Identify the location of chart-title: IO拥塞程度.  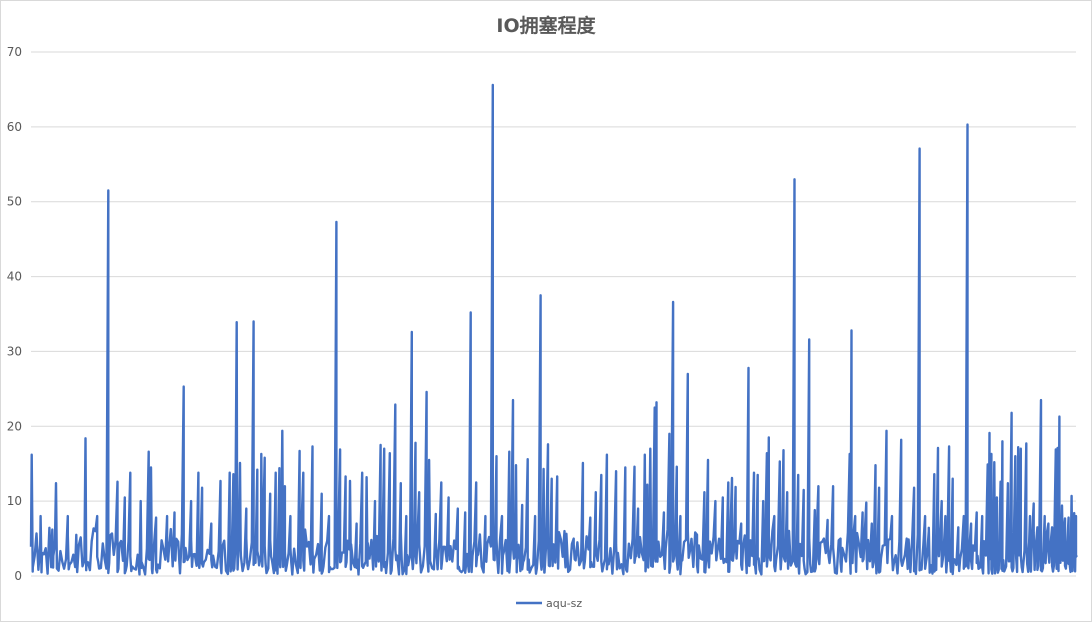
(546, 26).